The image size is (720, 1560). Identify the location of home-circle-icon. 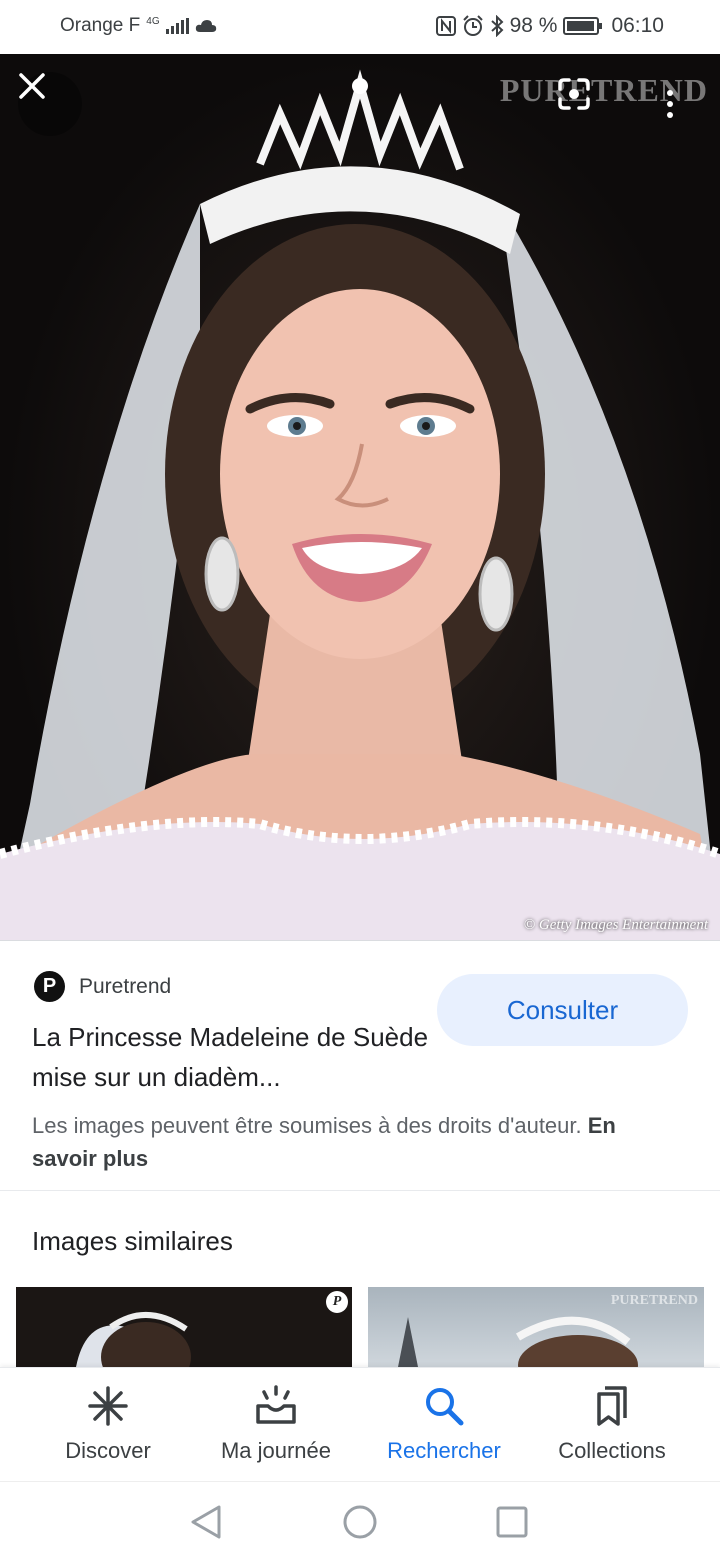
(360, 1522).